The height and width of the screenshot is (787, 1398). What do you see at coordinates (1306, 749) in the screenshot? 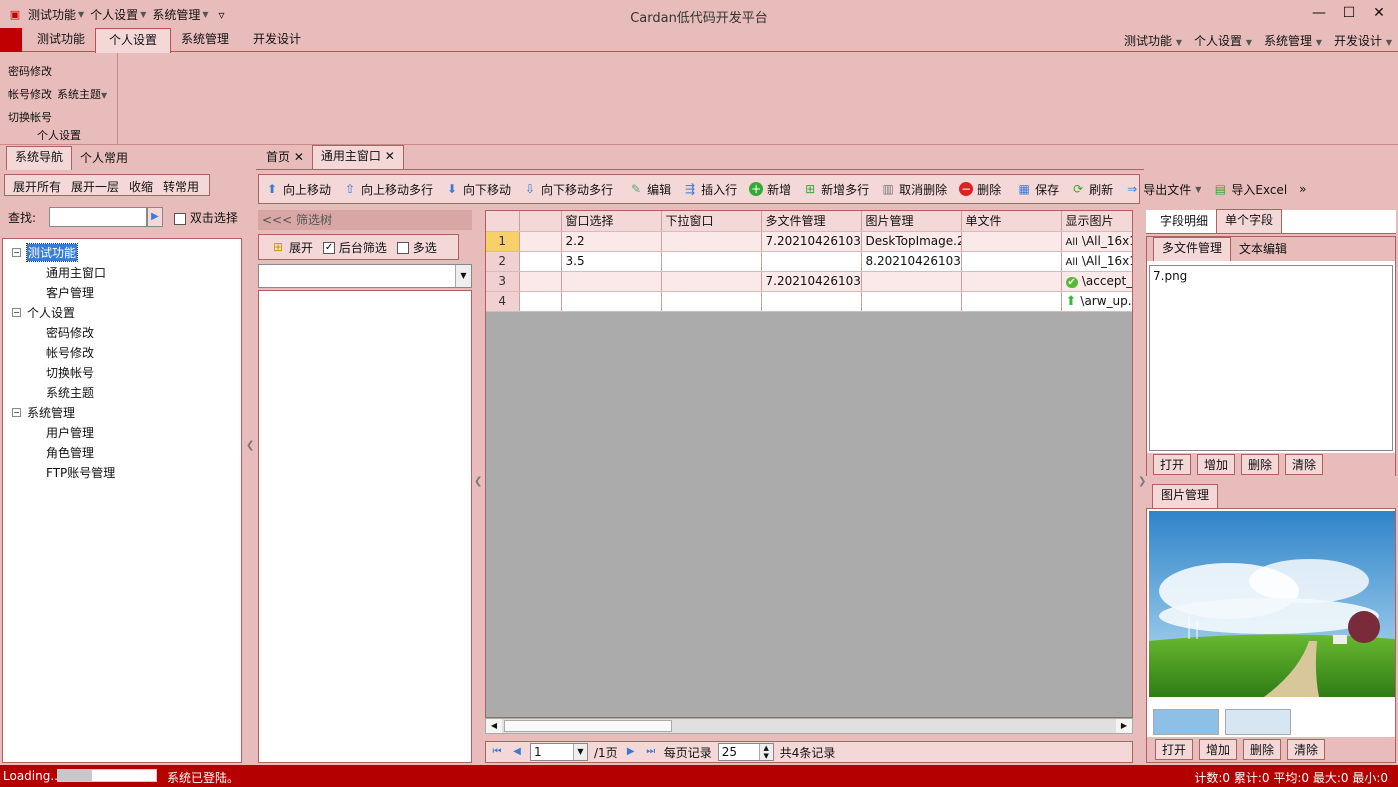
I see `clear-image-button: 清除` at bounding box center [1306, 749].